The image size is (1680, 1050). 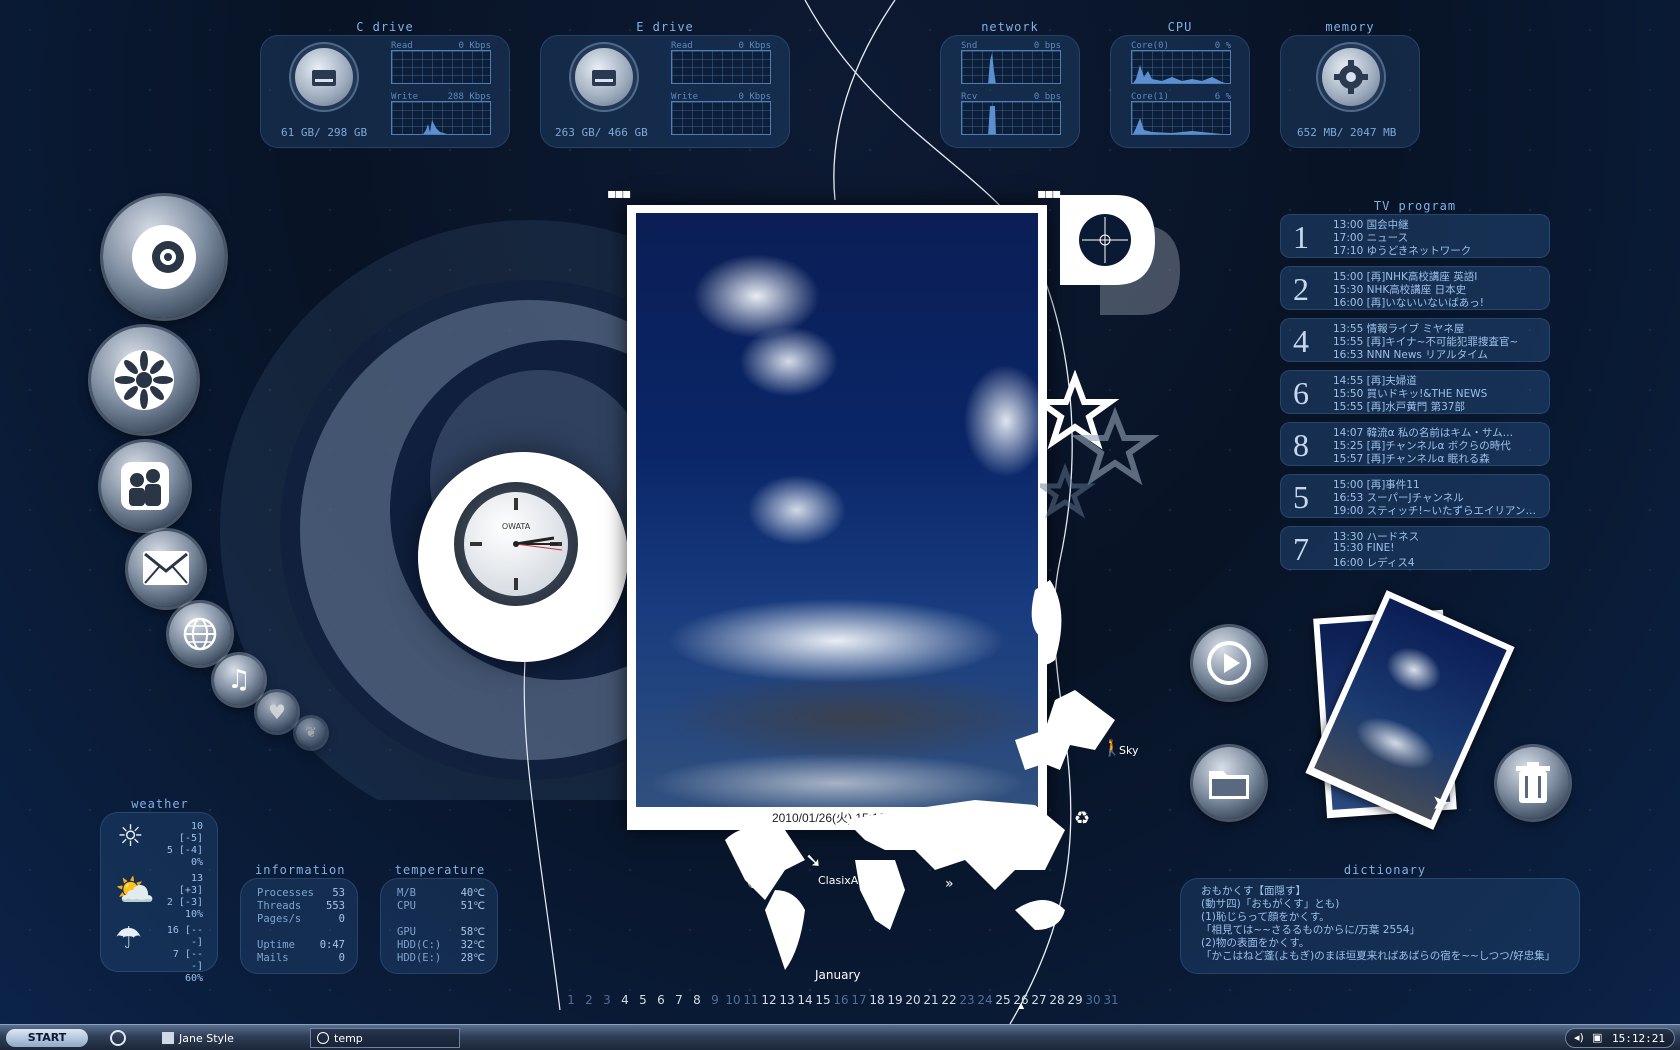 I want to click on write-graph, so click(x=721, y=118).